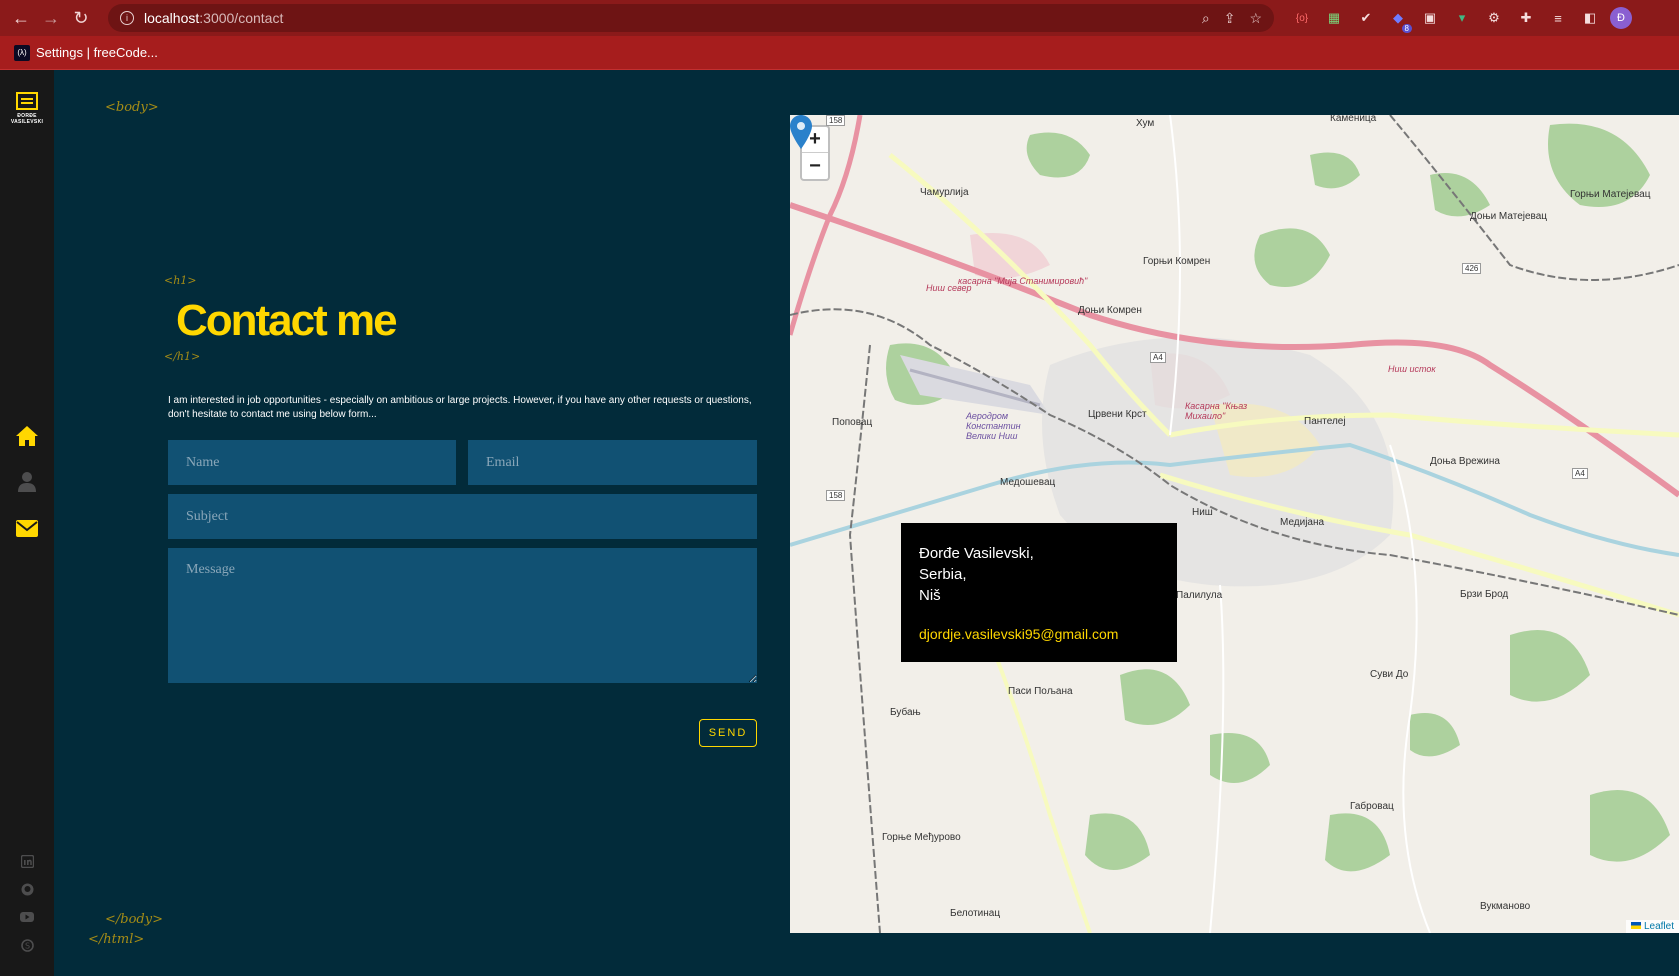 The height and width of the screenshot is (976, 1679). What do you see at coordinates (975, 913) in the screenshot?
I see `place-label: Белотинац` at bounding box center [975, 913].